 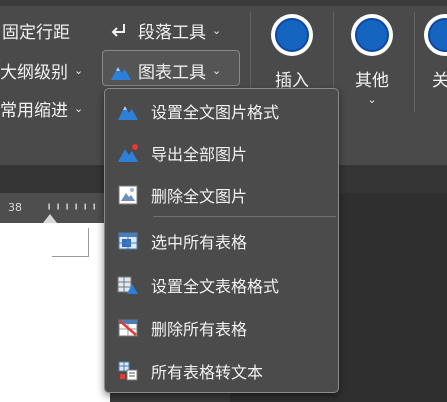 I want to click on image-delete-icon, so click(x=128, y=195).